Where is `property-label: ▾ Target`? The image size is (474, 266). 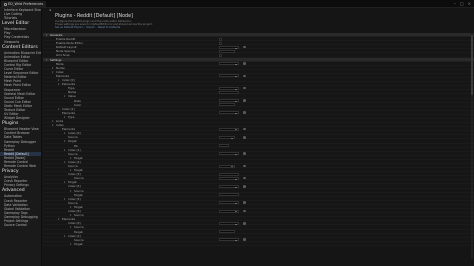 property-label: ▾ Target is located at coordinates (76, 244).